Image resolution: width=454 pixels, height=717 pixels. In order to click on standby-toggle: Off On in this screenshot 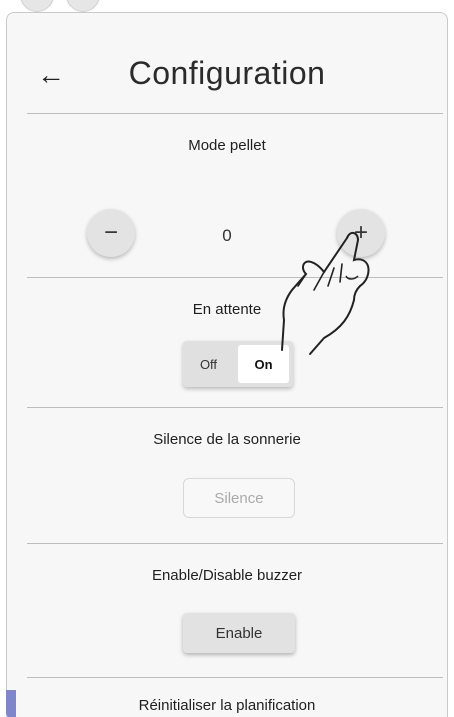, I will do `click(238, 364)`.